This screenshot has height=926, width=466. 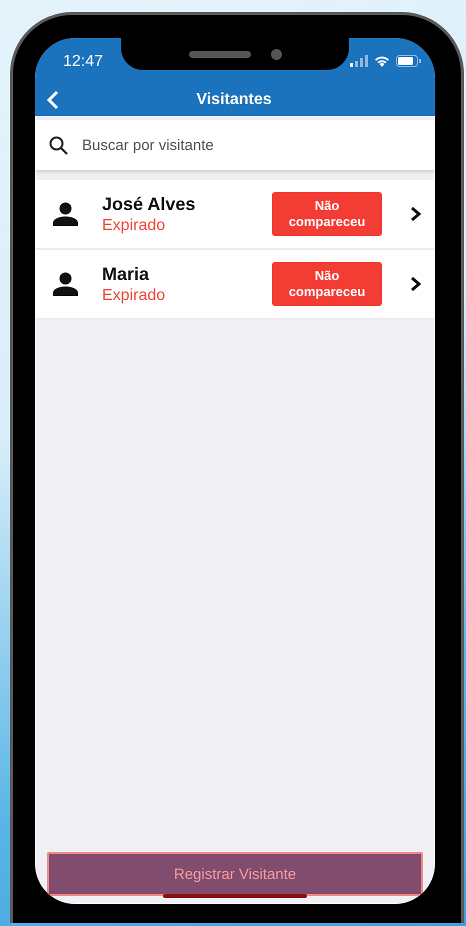 What do you see at coordinates (382, 61) in the screenshot?
I see `wifi-icon` at bounding box center [382, 61].